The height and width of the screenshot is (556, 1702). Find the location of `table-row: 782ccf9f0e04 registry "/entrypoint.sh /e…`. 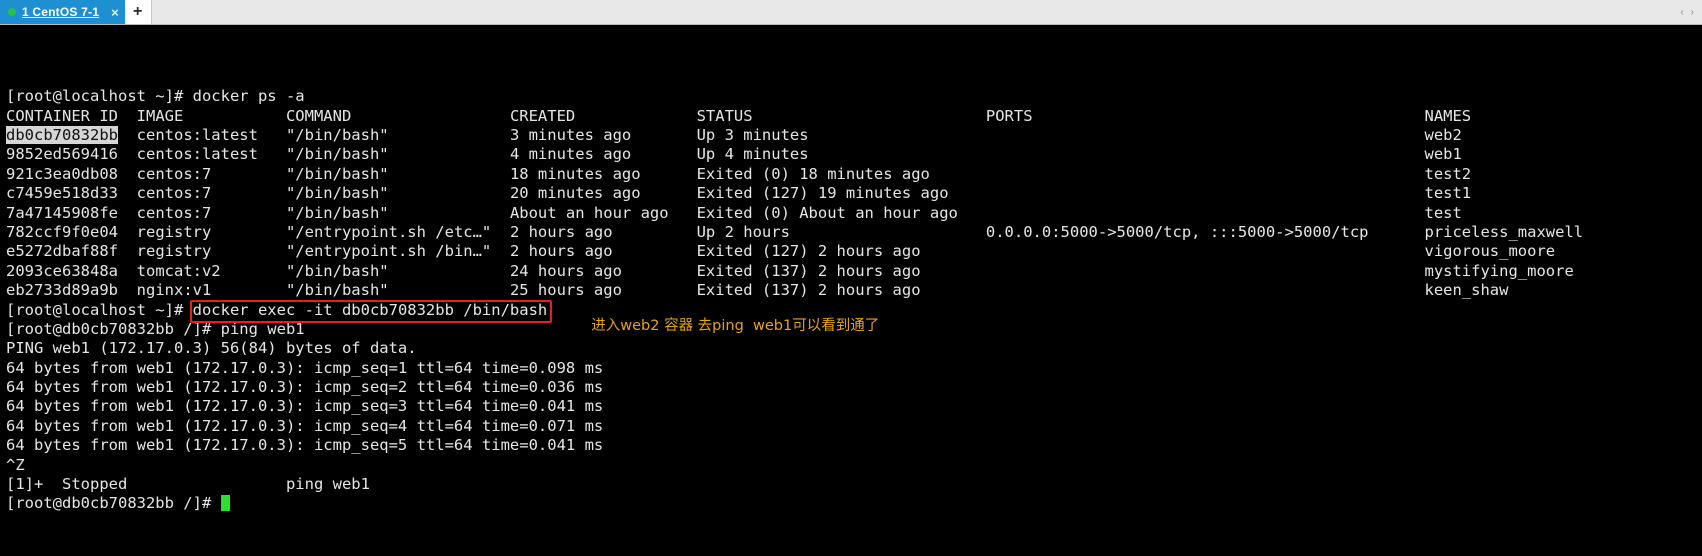

table-row: 782ccf9f0e04 registry "/entrypoint.sh /e… is located at coordinates (854, 232).